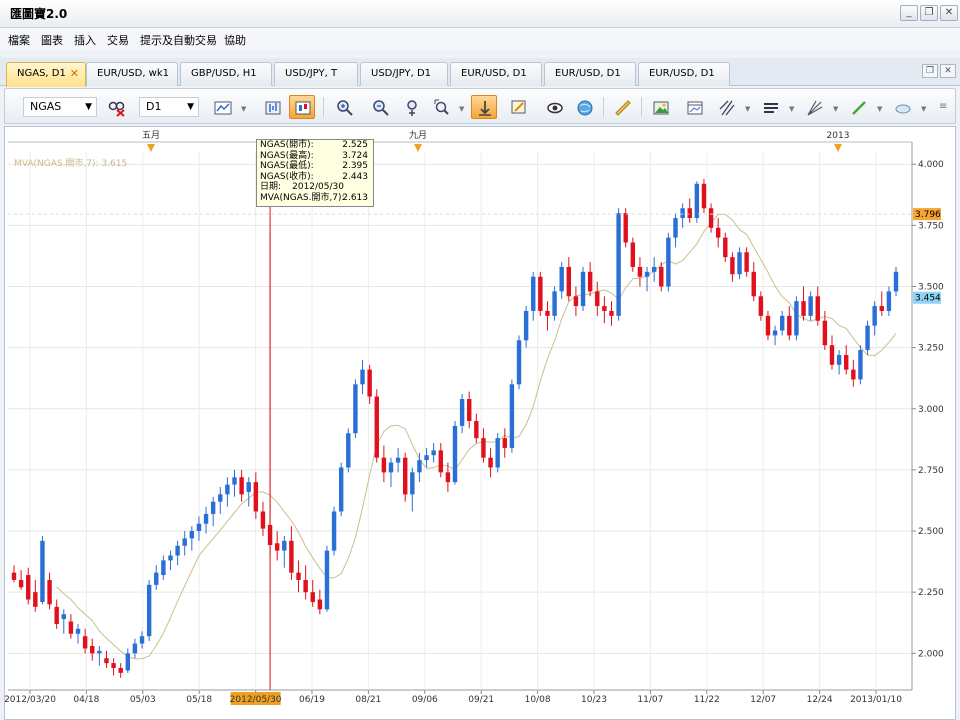 The image size is (960, 720). I want to click on tooltip-label: NGAS(收市):, so click(287, 176).